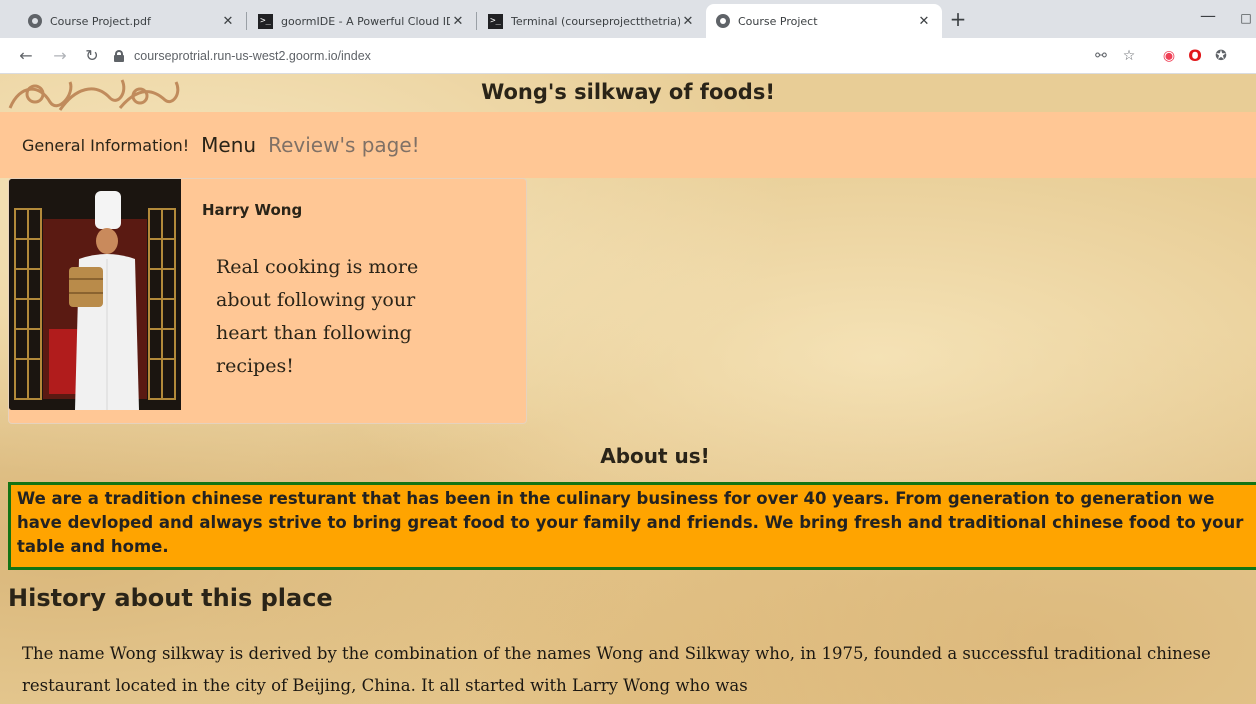  What do you see at coordinates (628, 145) in the screenshot?
I see `site-navbar: General Information! Menu Review's page!` at bounding box center [628, 145].